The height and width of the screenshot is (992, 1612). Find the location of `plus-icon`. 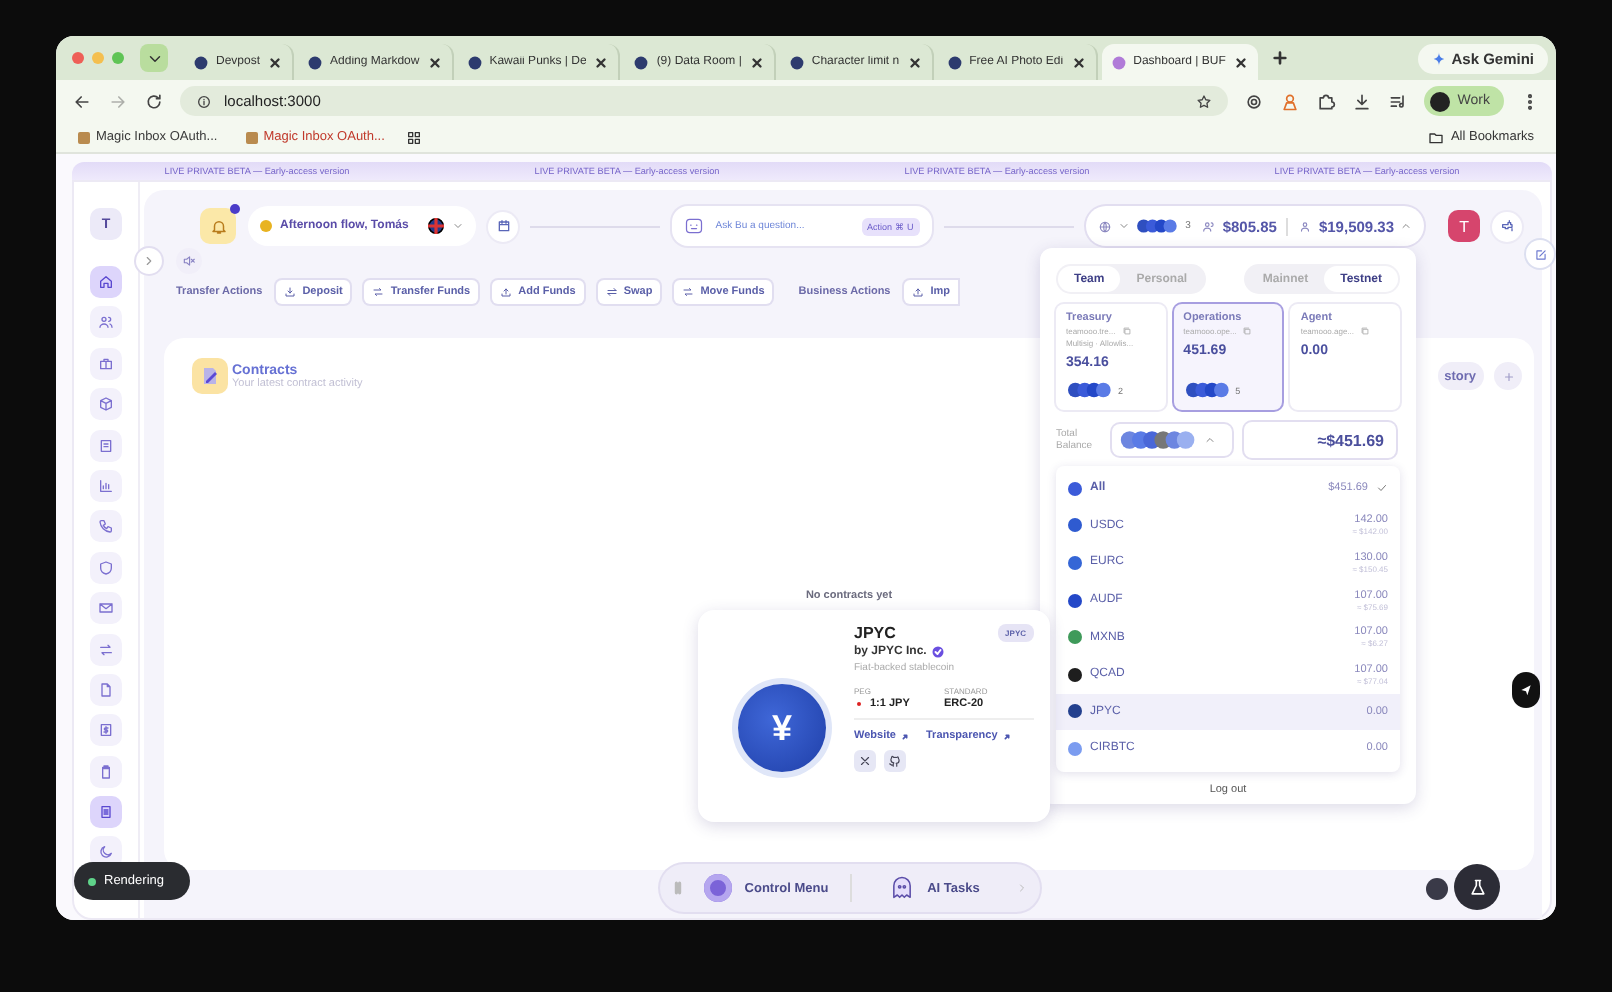

plus-icon is located at coordinates (1508, 376).